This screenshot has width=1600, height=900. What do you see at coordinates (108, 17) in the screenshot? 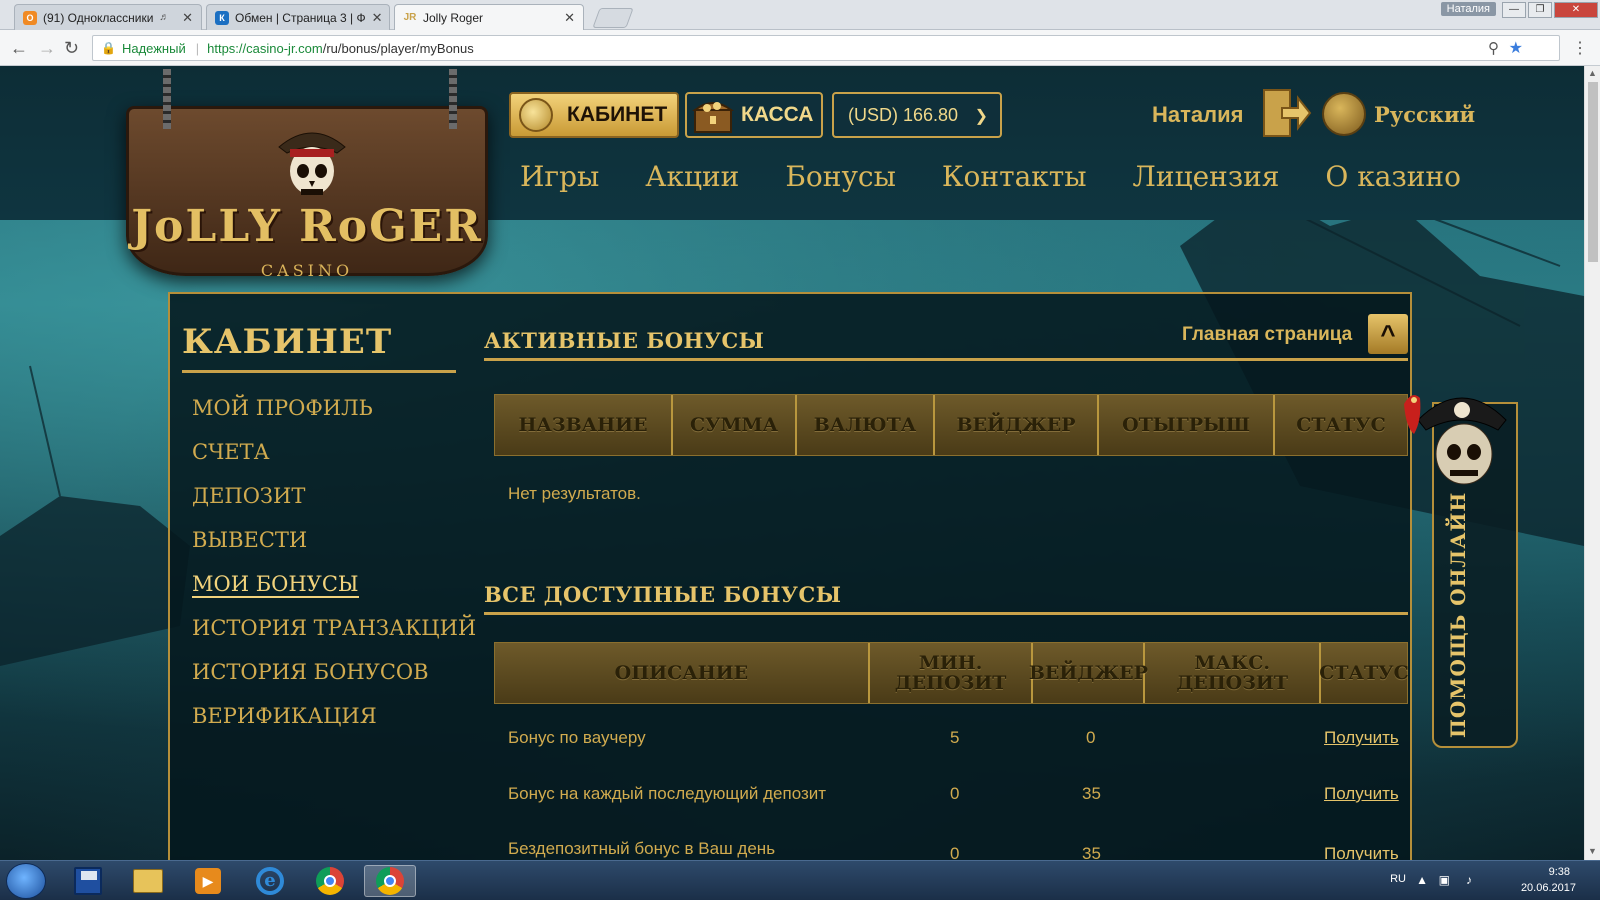
I see `browser-tab-odnoklassniki: O (91) Одноклассники ♬ ✕` at bounding box center [108, 17].